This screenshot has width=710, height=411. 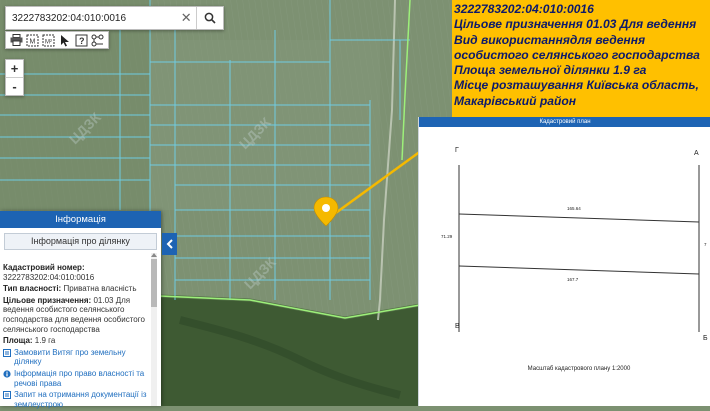 What do you see at coordinates (47, 300) in the screenshot?
I see `purpose-label: Цільове призначення:` at bounding box center [47, 300].